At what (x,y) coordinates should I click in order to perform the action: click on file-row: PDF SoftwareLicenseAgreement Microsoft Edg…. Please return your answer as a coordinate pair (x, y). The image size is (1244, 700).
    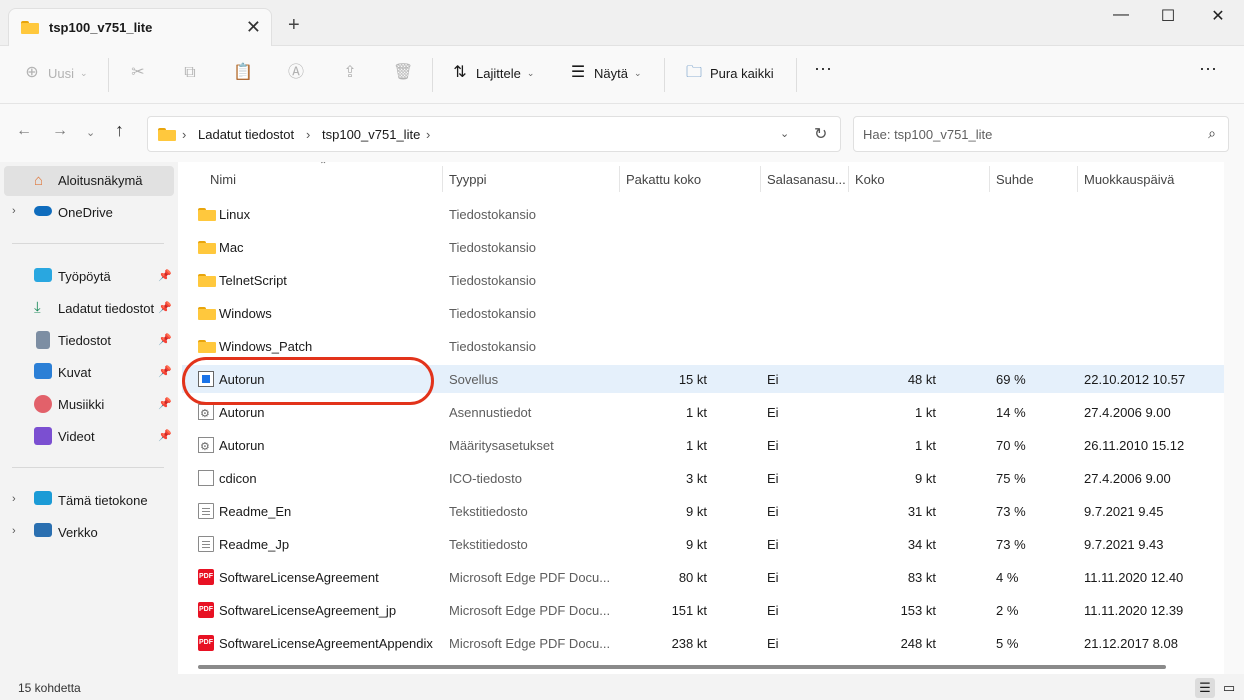
    Looking at the image, I should click on (703, 577).